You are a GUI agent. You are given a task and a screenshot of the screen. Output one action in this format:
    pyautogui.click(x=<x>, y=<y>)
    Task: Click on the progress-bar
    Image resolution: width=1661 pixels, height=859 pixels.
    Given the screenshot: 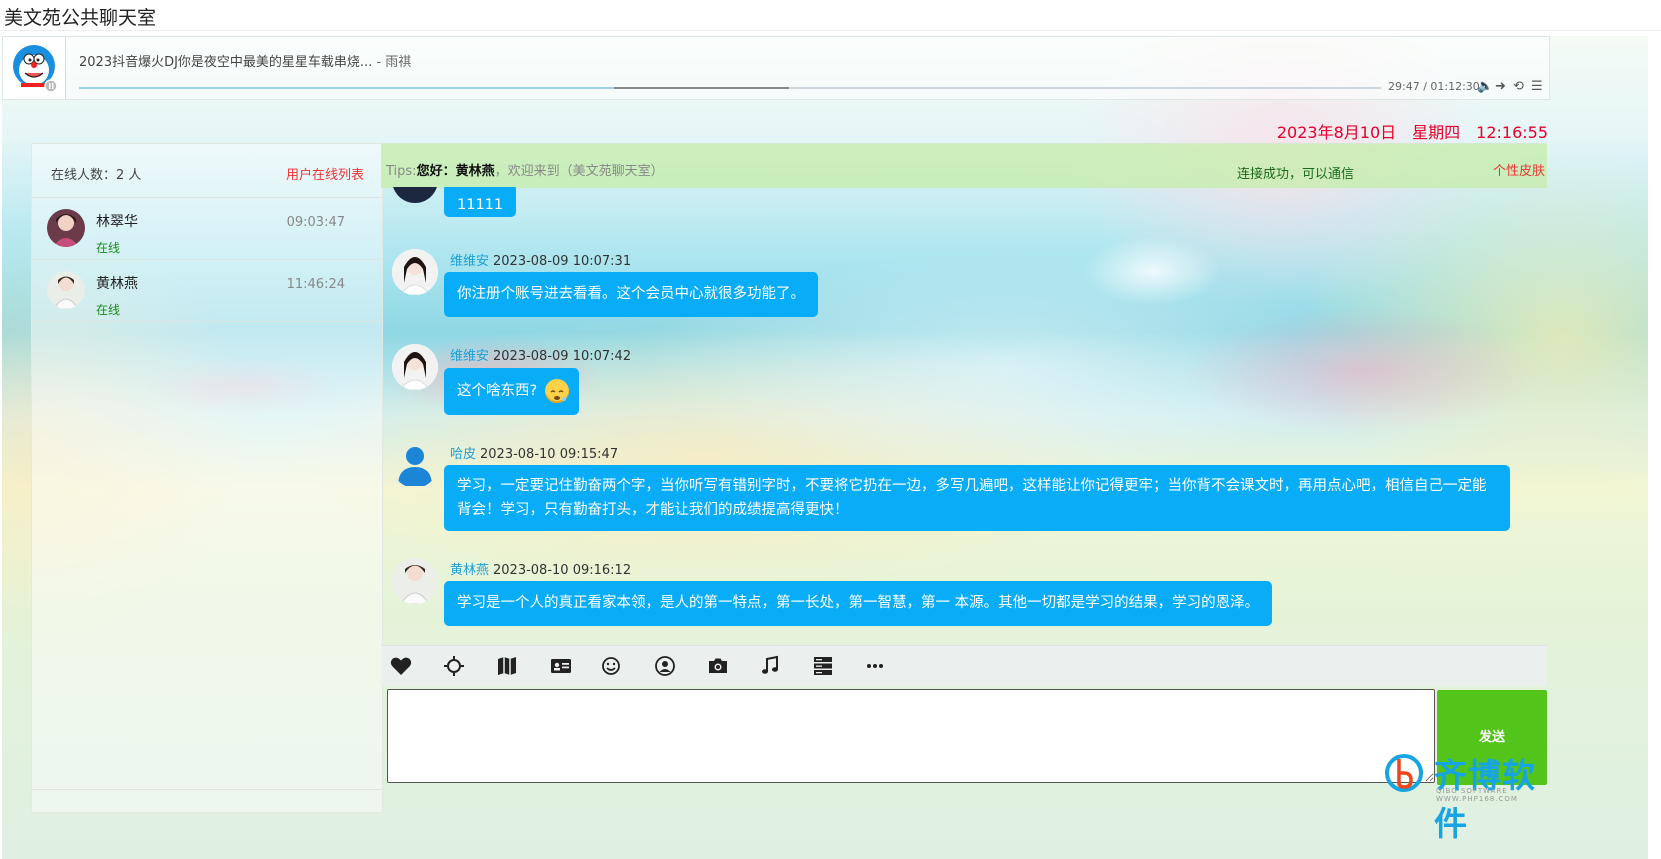 What is the action you would take?
    pyautogui.click(x=730, y=88)
    